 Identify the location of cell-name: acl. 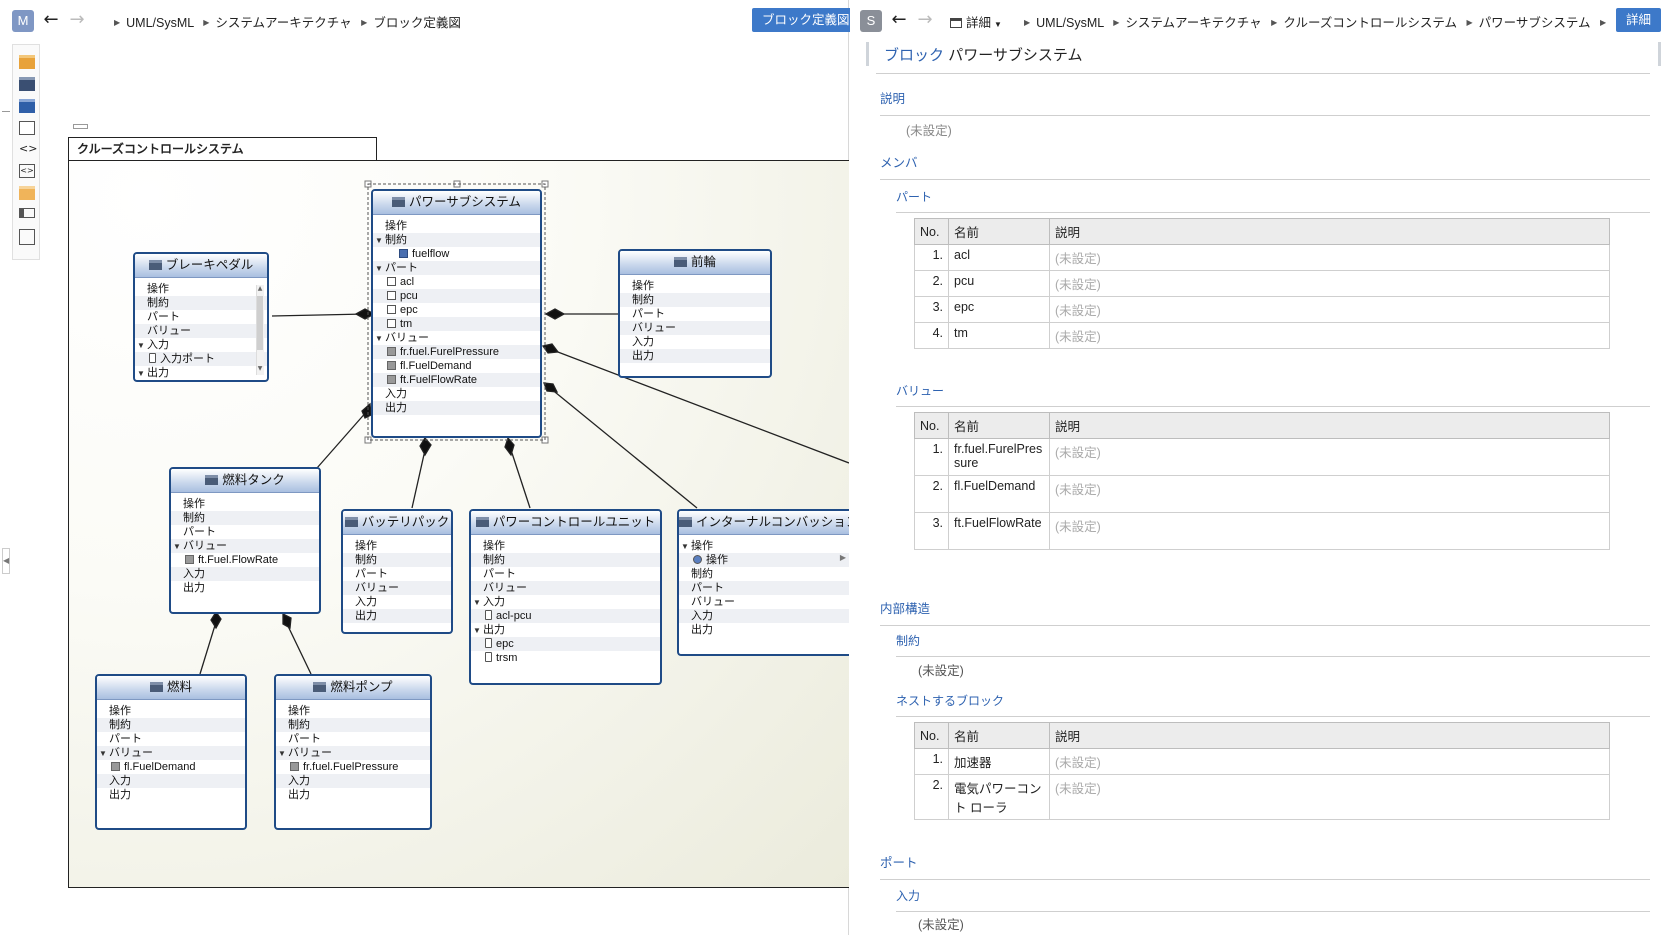
(999, 257).